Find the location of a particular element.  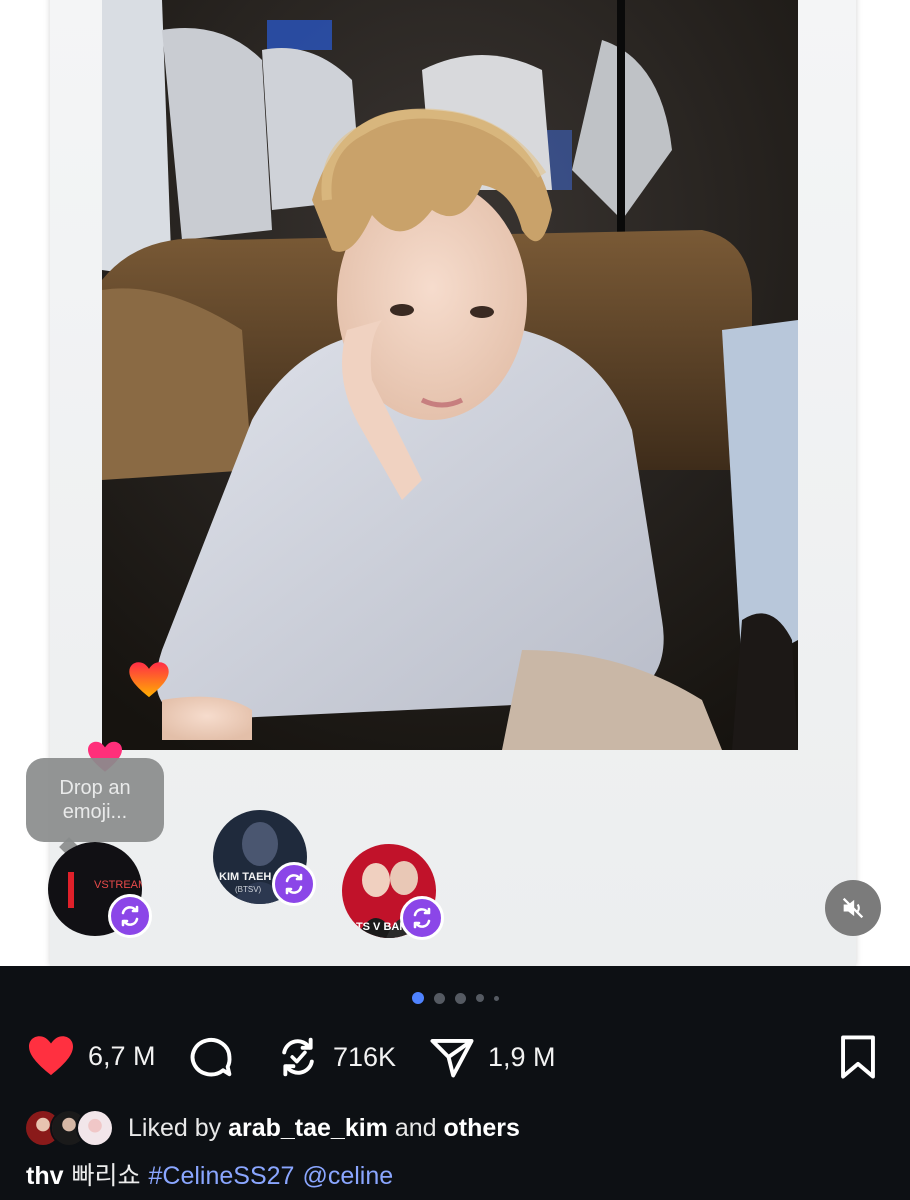

mute-icon is located at coordinates (853, 908).